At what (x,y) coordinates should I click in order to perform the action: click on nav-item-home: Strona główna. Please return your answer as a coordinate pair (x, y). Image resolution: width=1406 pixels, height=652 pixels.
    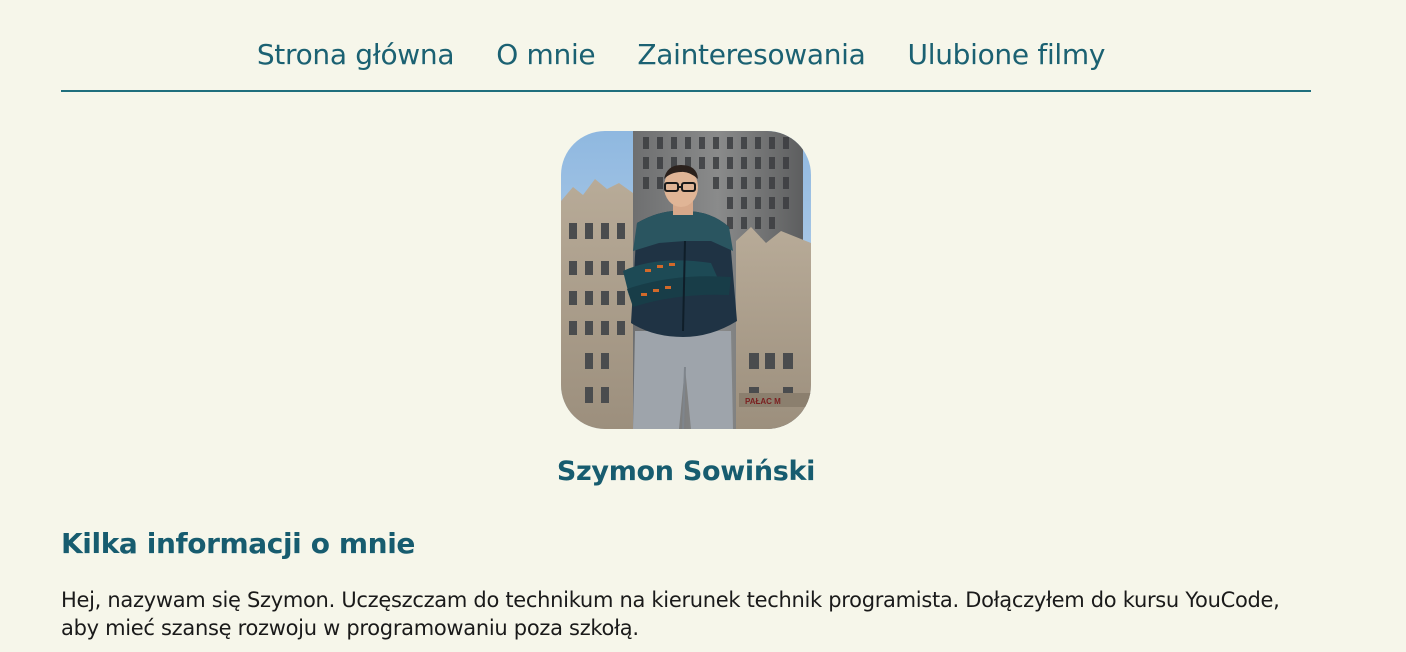
    Looking at the image, I should click on (356, 55).